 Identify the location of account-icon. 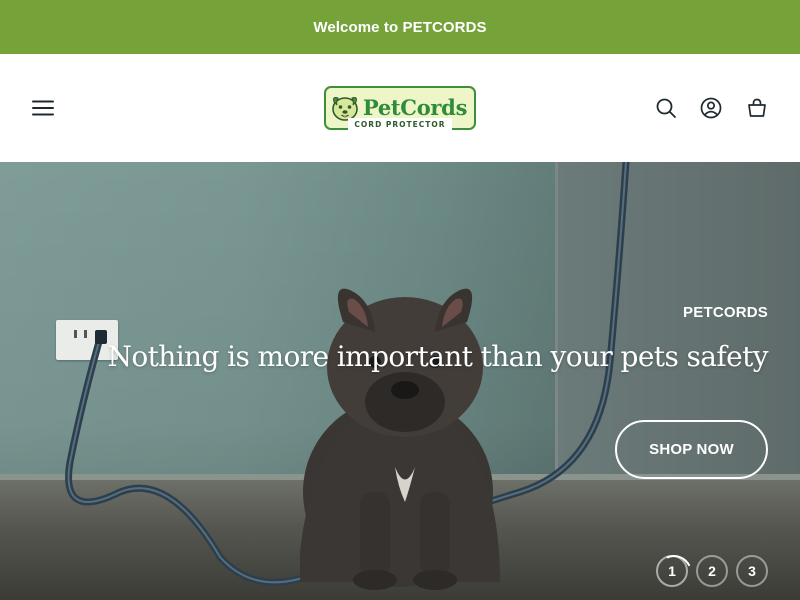
(711, 108).